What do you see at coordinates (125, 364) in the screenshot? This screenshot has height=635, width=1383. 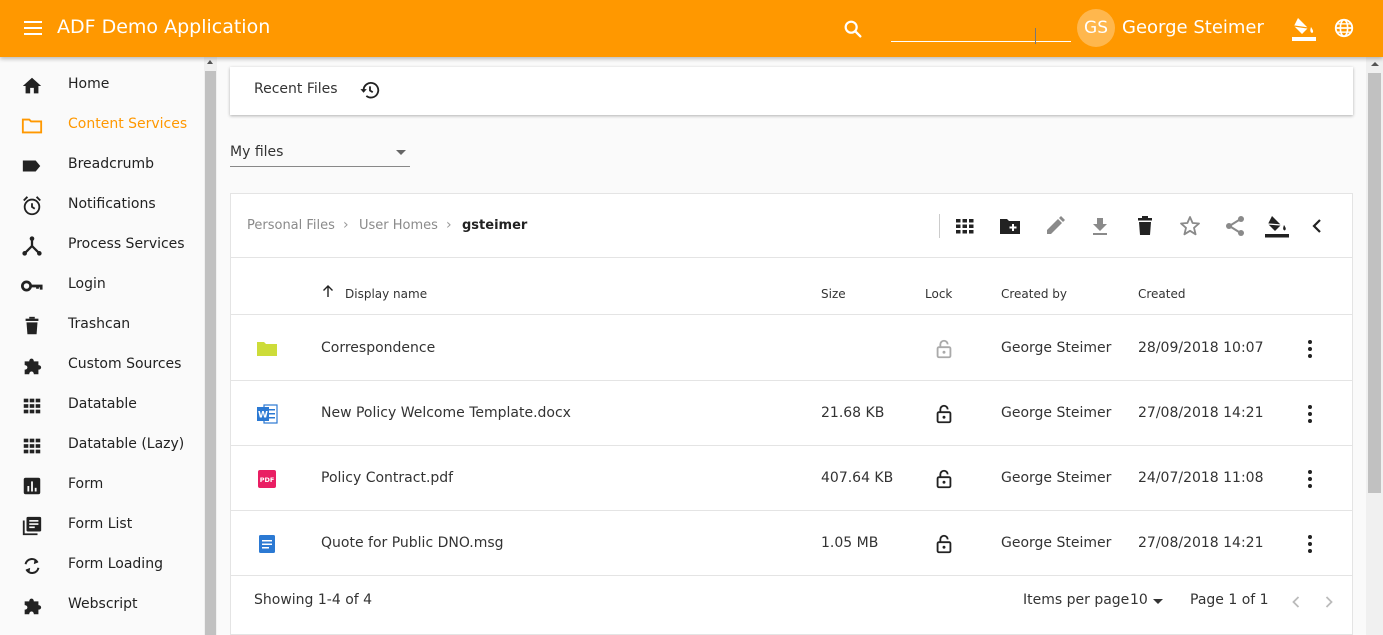 I see `sidebar-item-label: Custom Sources` at bounding box center [125, 364].